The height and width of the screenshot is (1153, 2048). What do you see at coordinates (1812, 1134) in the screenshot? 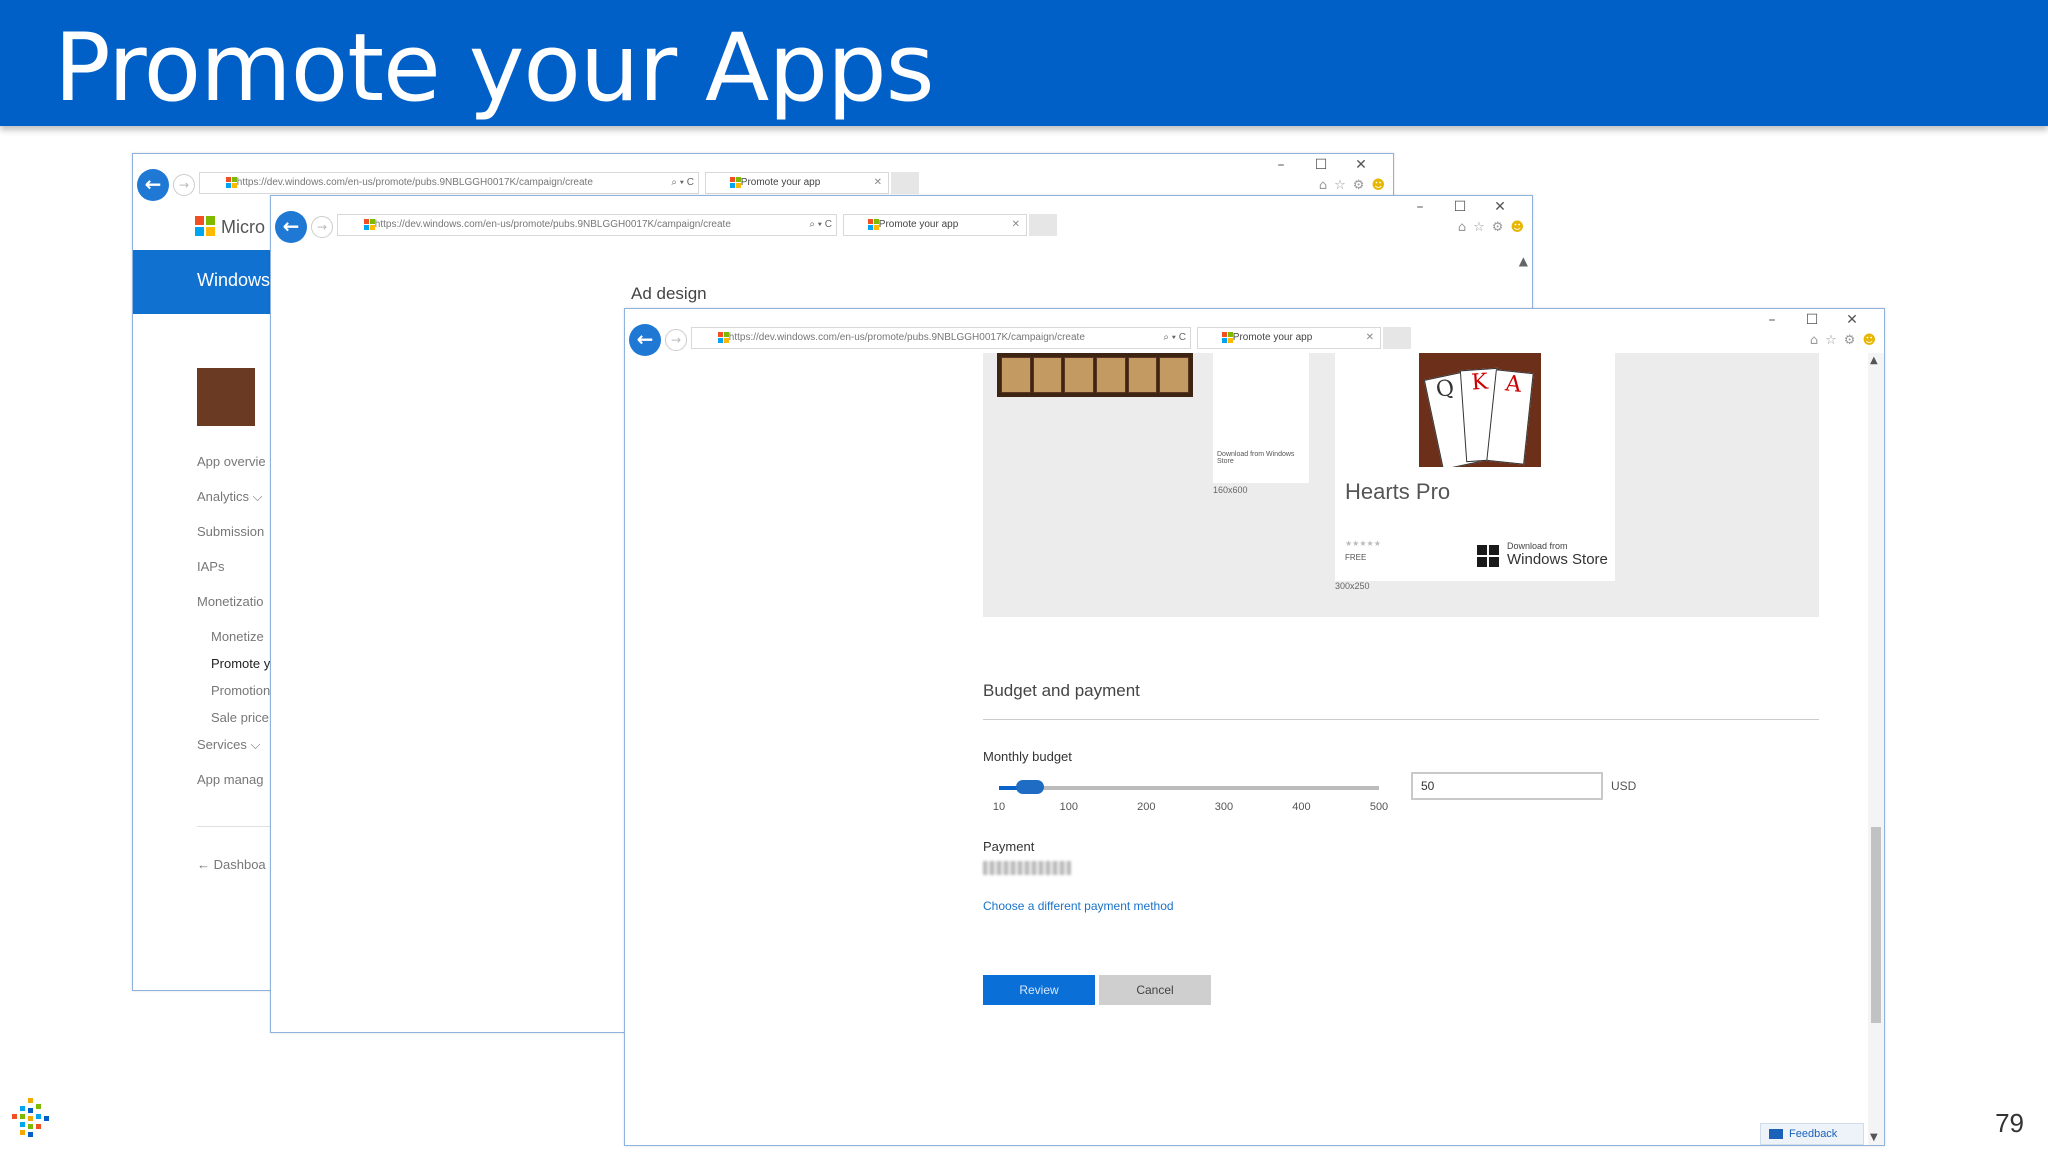
I see `feedback-button: Feedback` at bounding box center [1812, 1134].